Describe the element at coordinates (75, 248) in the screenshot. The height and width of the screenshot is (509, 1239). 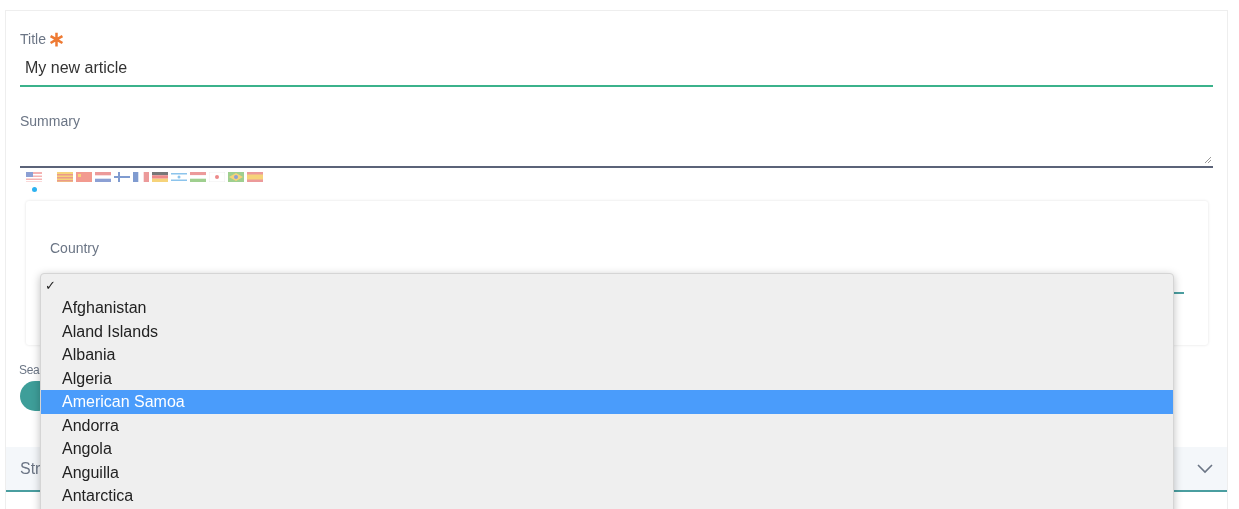
I see `field-label: Country` at that location.